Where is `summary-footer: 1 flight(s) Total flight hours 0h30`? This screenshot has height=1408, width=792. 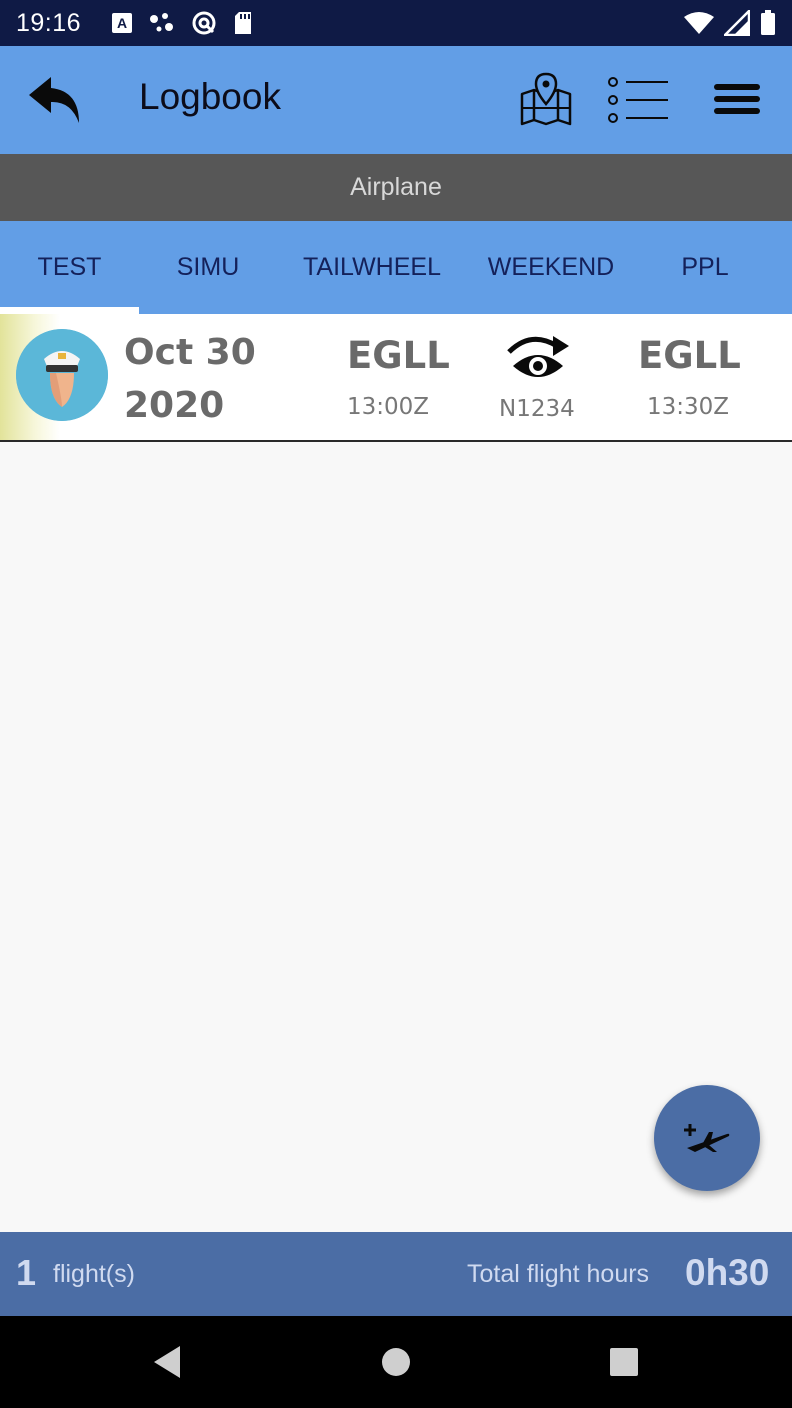
summary-footer: 1 flight(s) Total flight hours 0h30 is located at coordinates (396, 1274).